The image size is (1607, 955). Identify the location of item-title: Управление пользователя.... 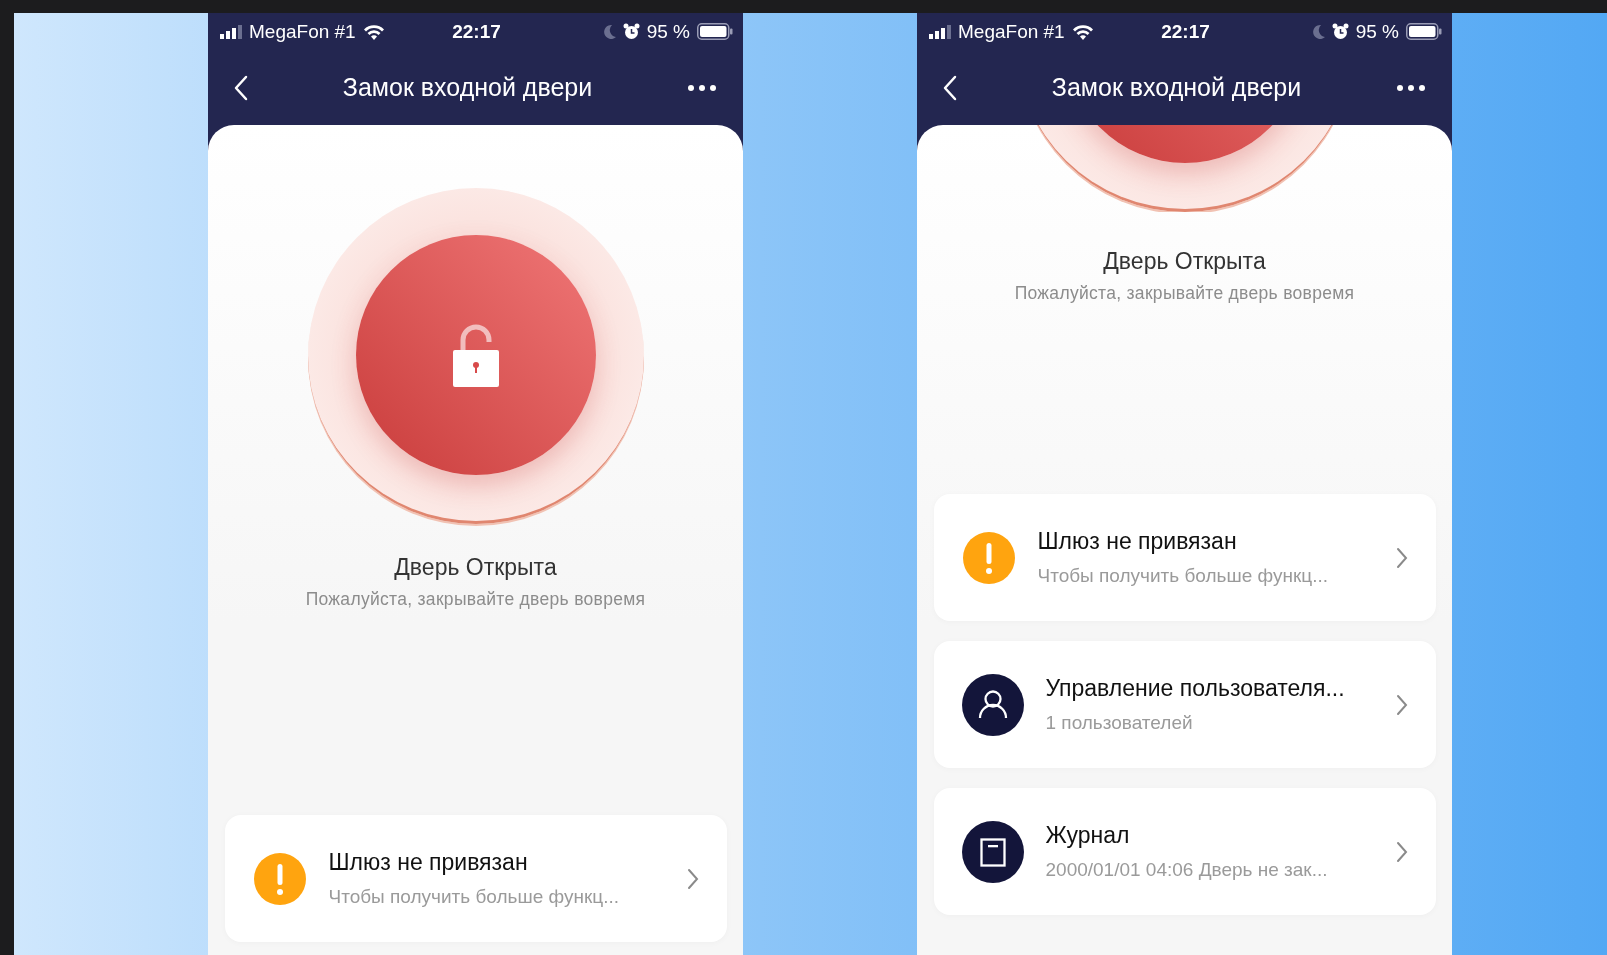
(1195, 688).